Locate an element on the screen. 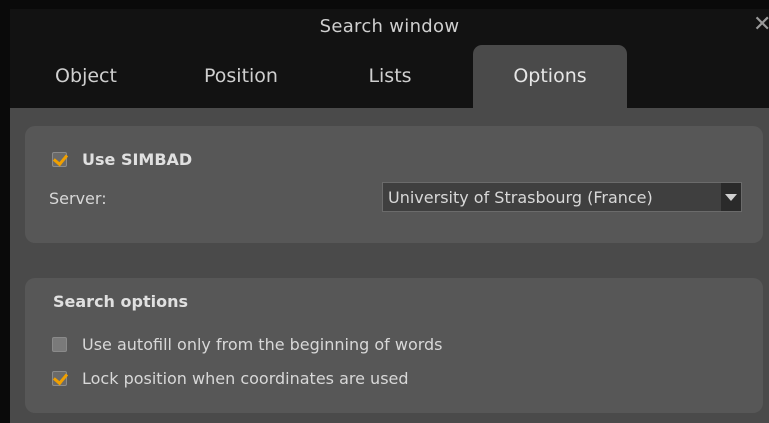 The width and height of the screenshot is (769, 423). chevron-down-icon is located at coordinates (731, 197).